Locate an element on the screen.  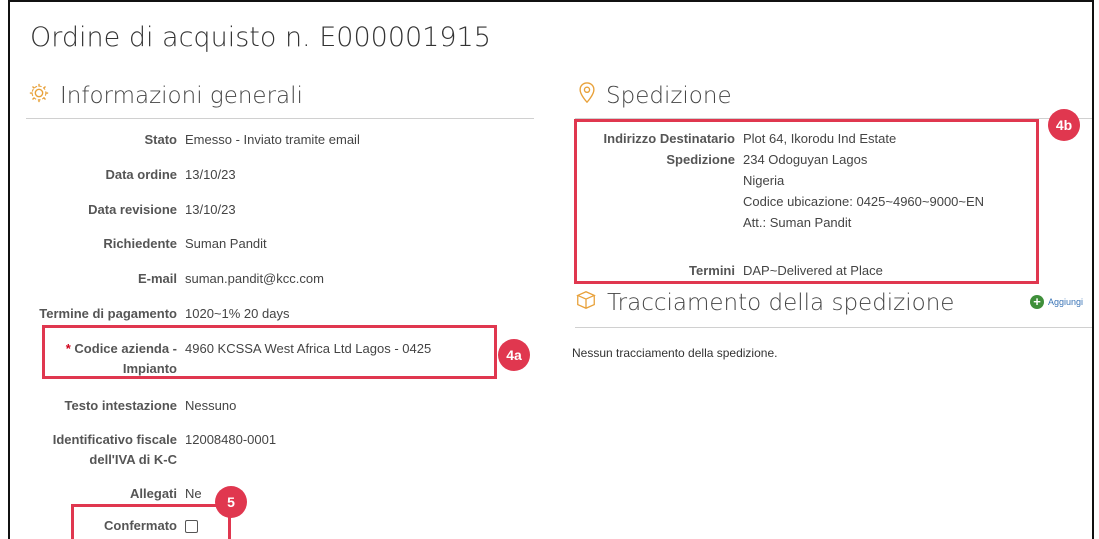
shipping-header: Spedizione is located at coordinates (655, 96).